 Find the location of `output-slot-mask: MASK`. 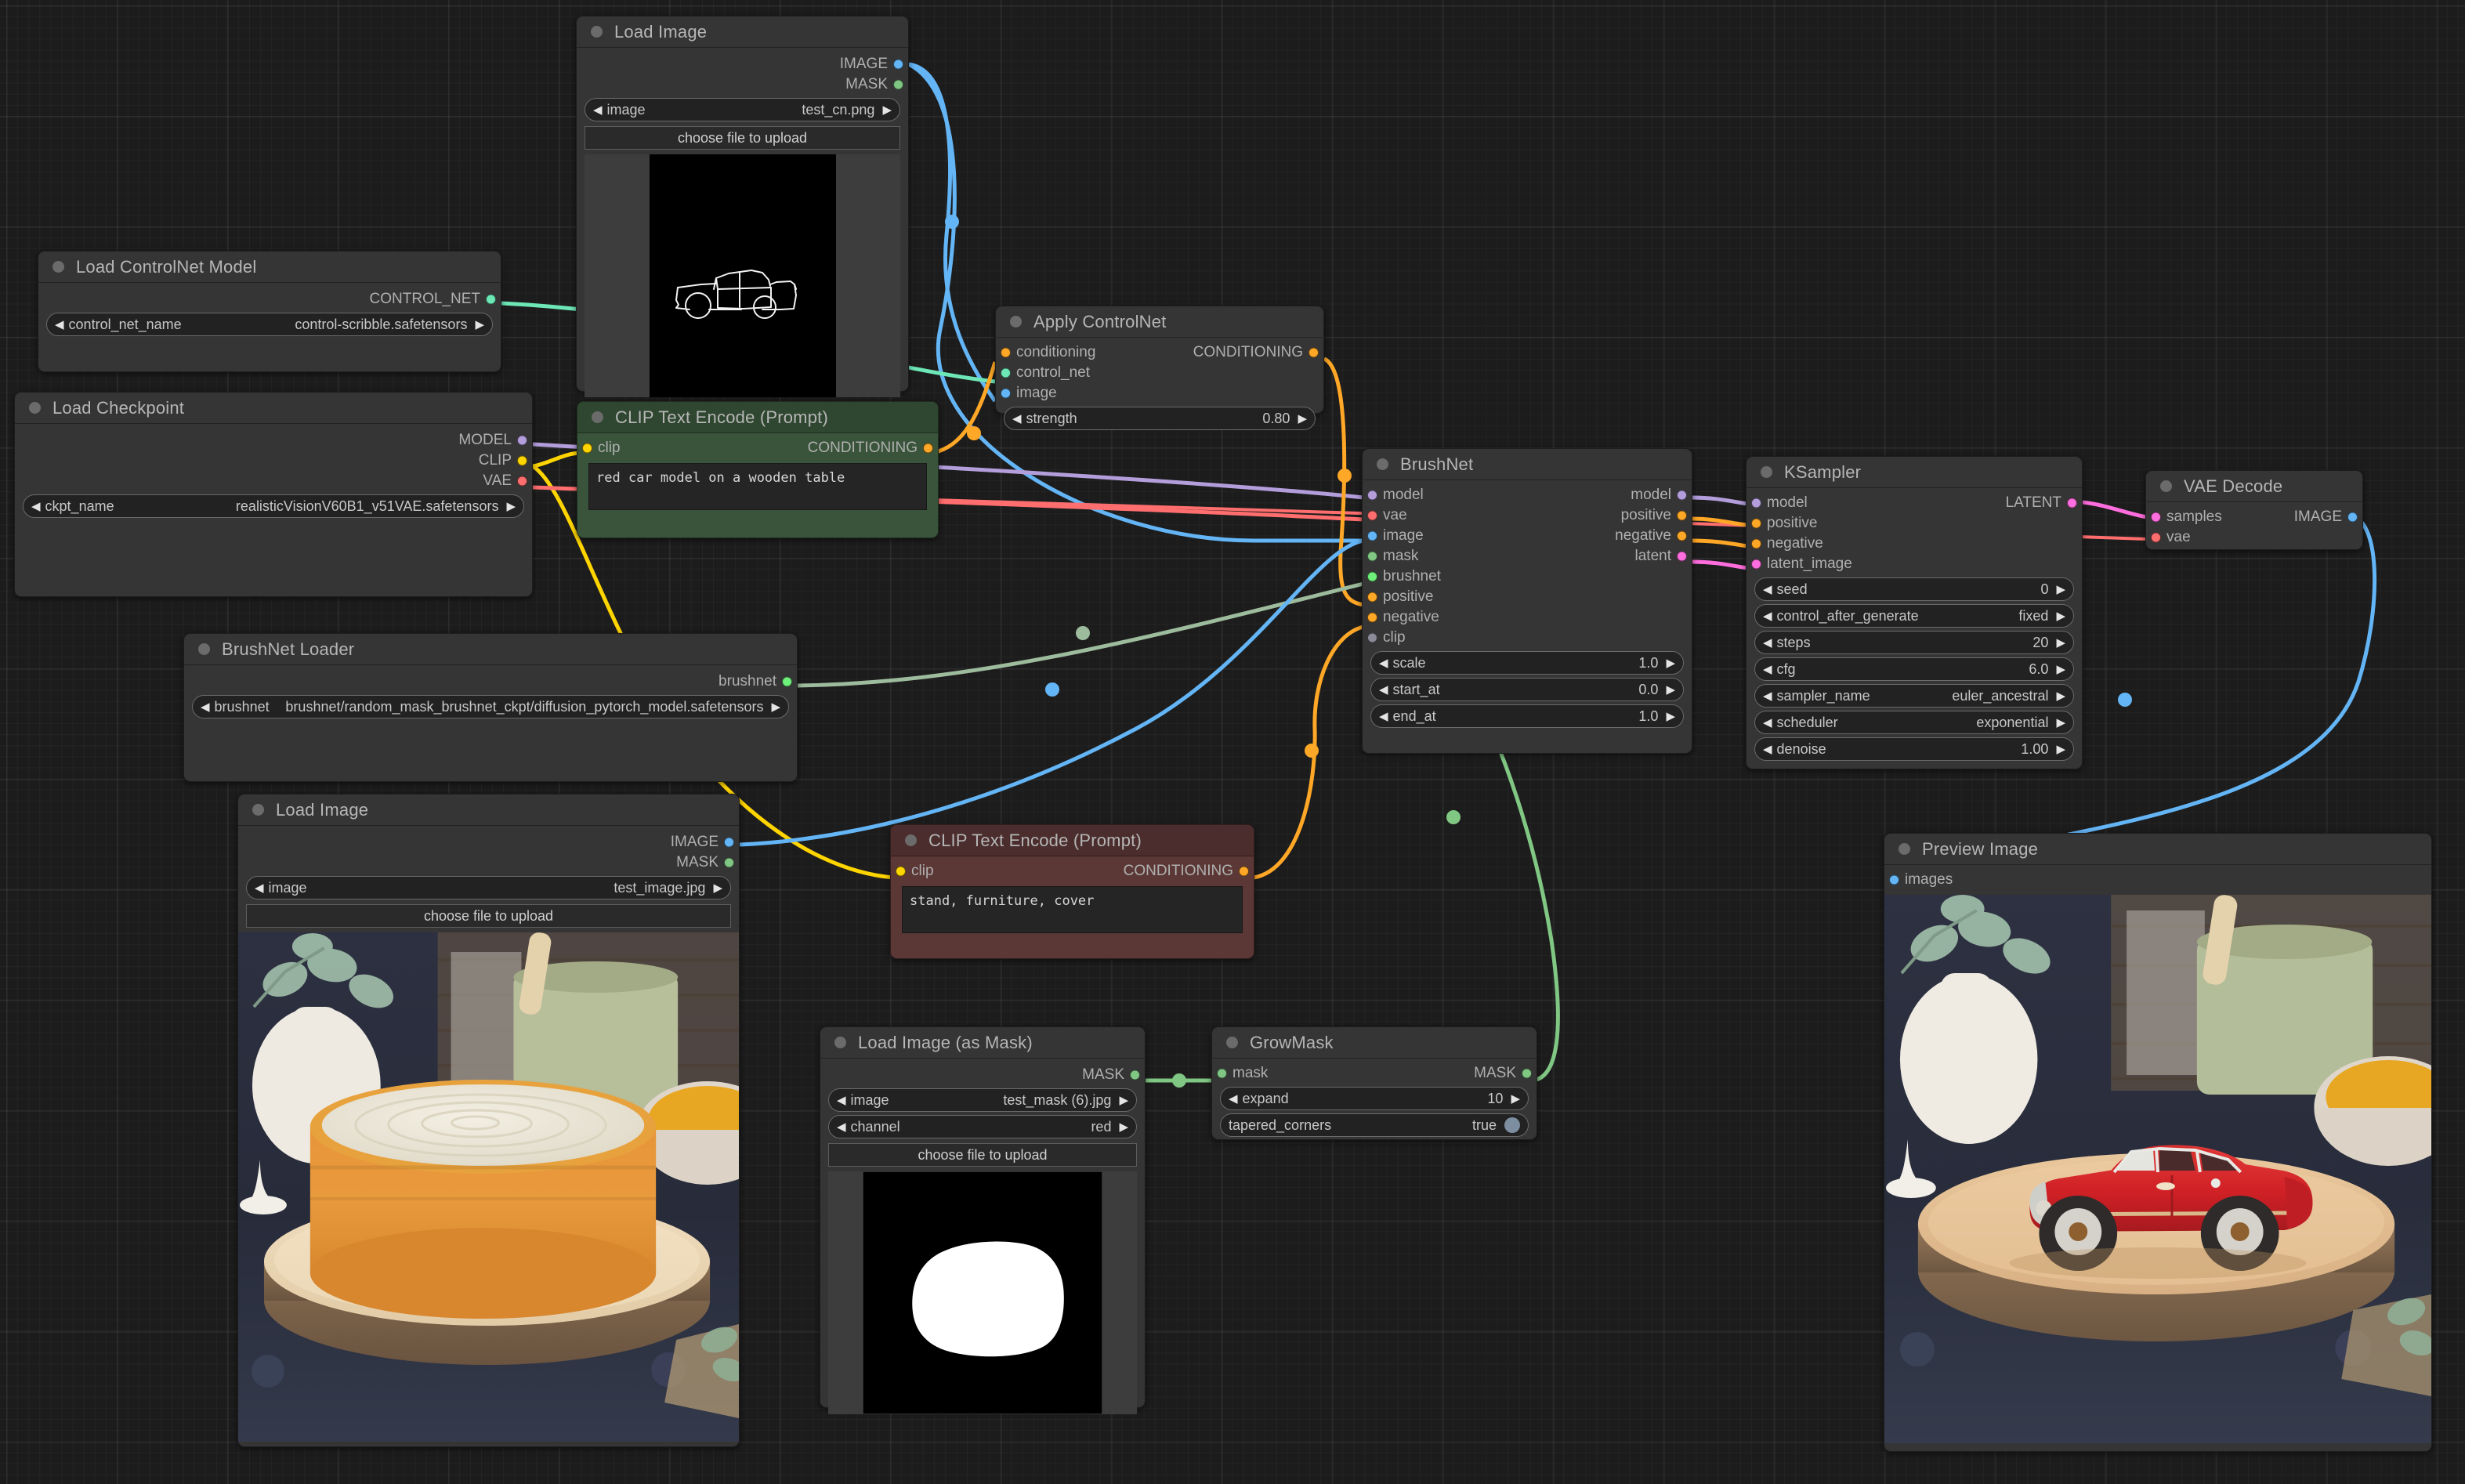

output-slot-mask: MASK is located at coordinates (742, 84).